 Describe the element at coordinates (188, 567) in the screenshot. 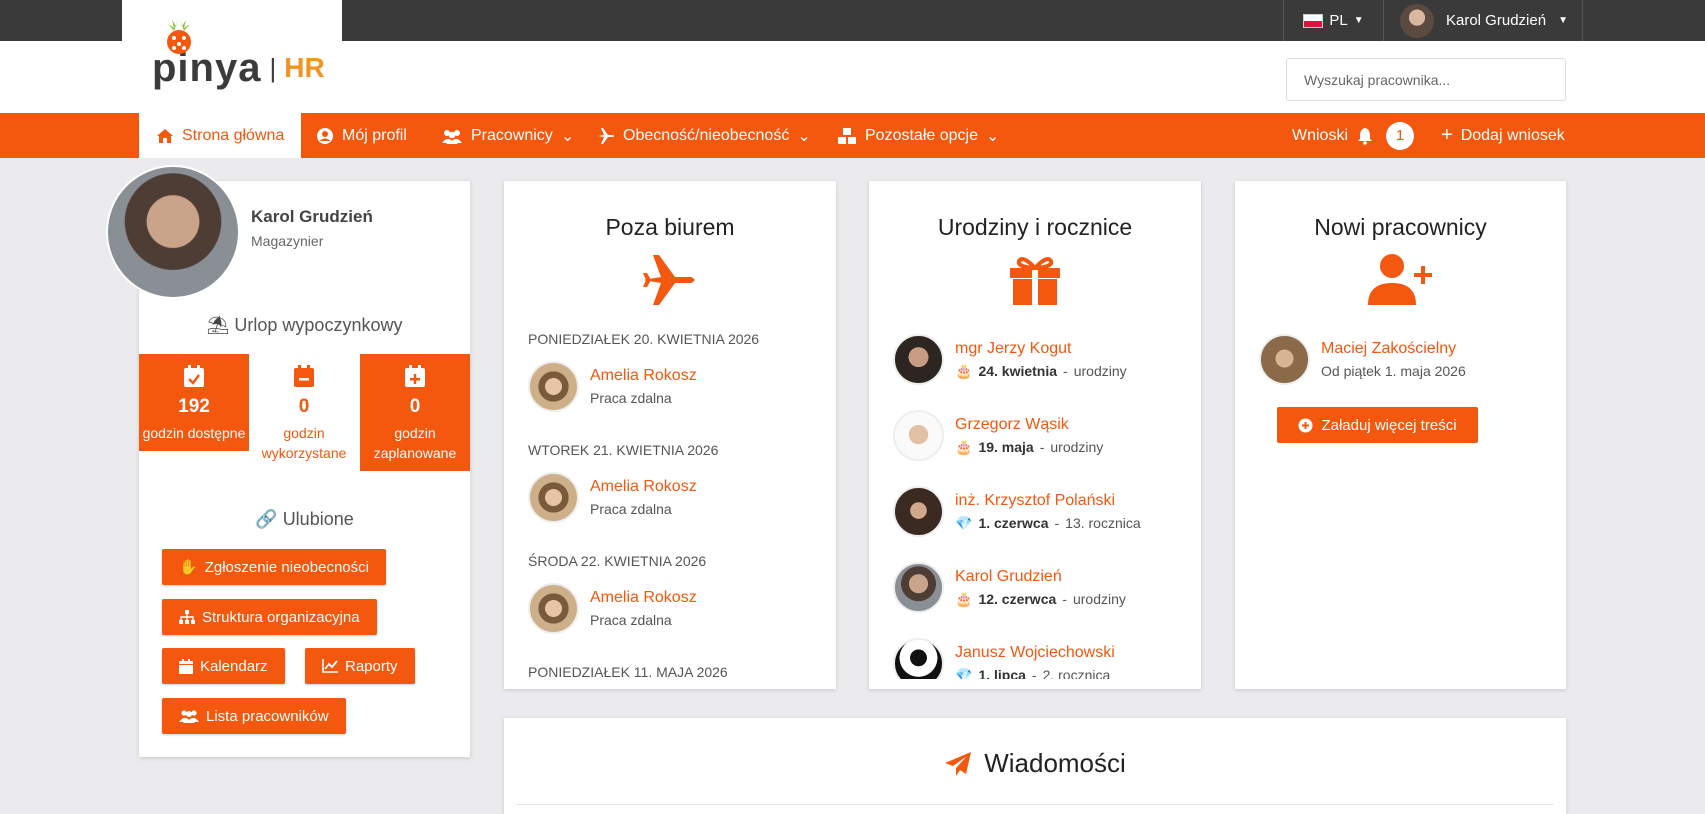

I see `hand-icon: ✋` at that location.